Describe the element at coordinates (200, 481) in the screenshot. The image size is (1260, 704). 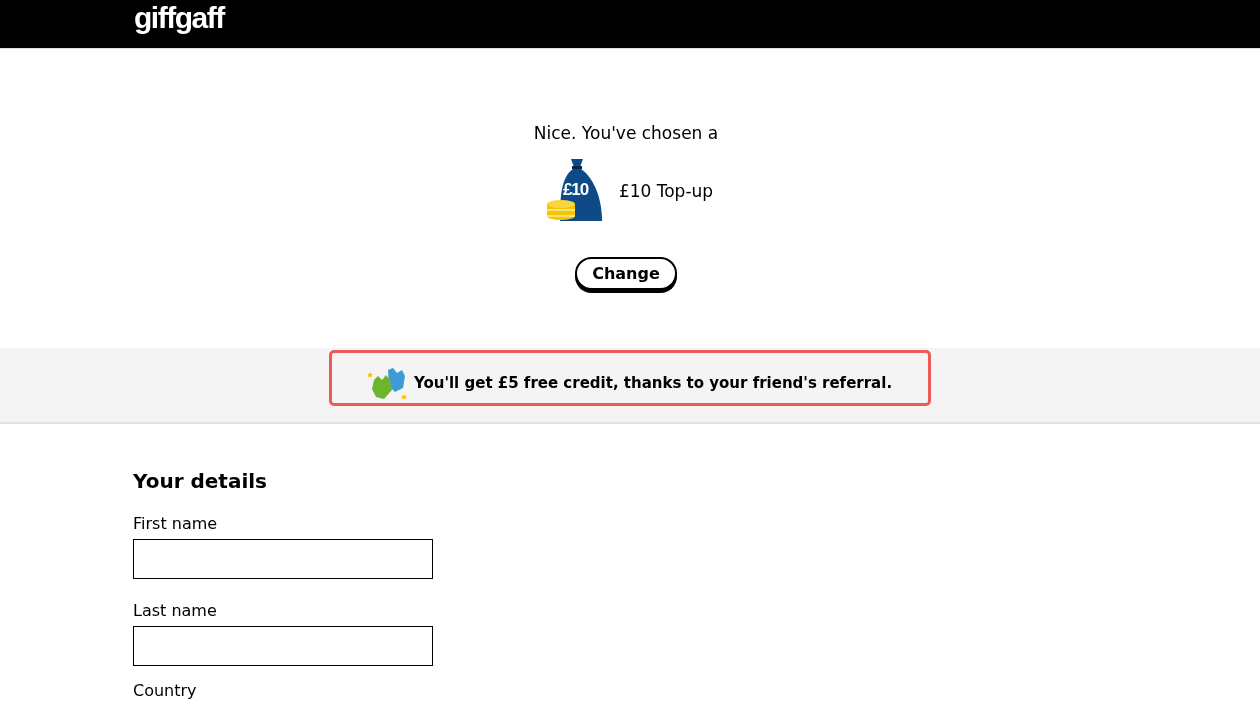
I see `section-heading: Your details` at that location.